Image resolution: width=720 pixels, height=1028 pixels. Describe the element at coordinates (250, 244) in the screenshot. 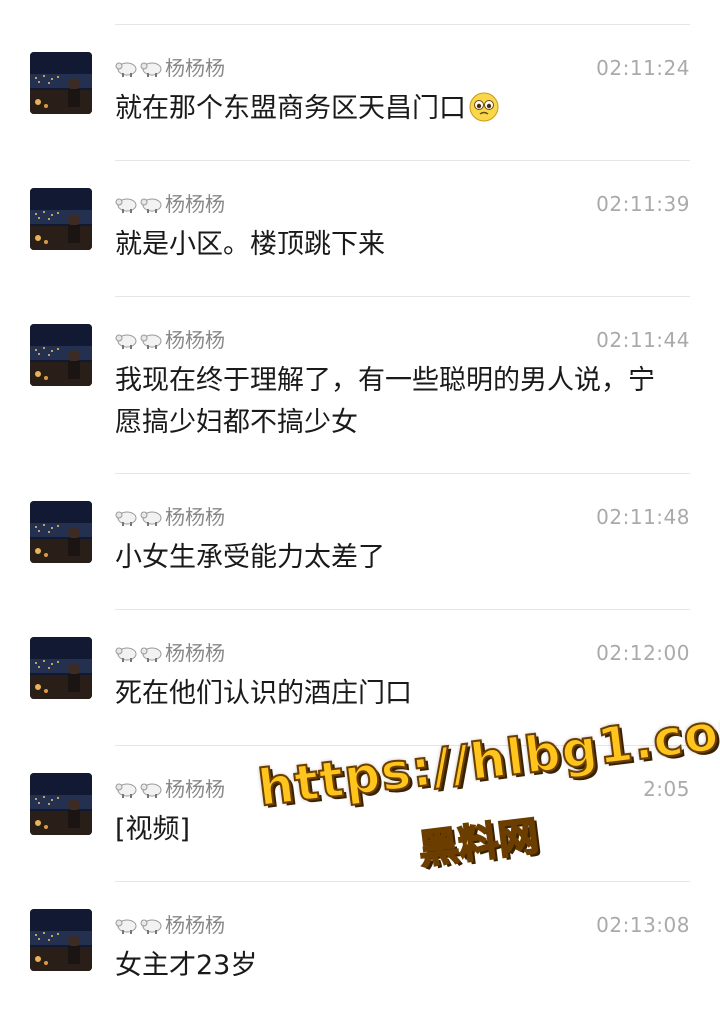

I see `message-text: 就是小区。楼顶跳下来` at that location.